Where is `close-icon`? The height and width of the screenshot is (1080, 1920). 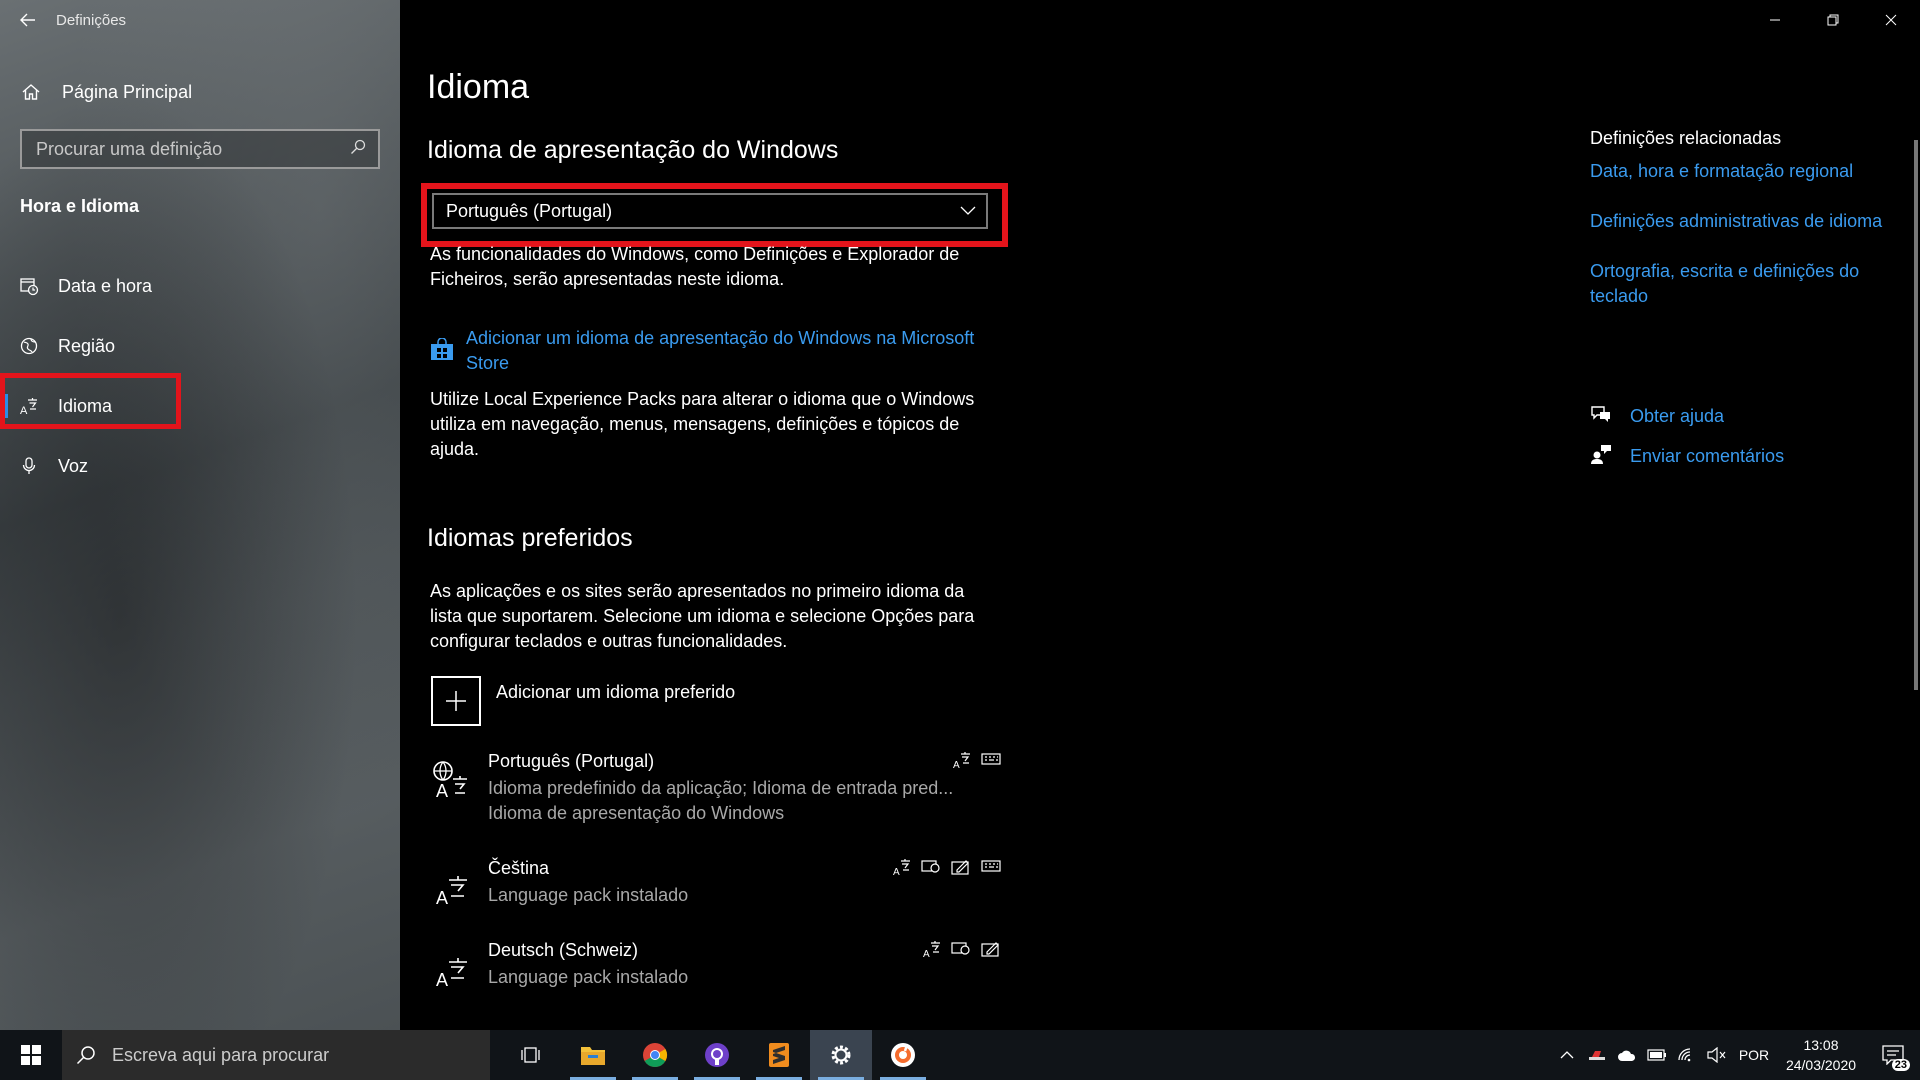
close-icon is located at coordinates (1891, 20).